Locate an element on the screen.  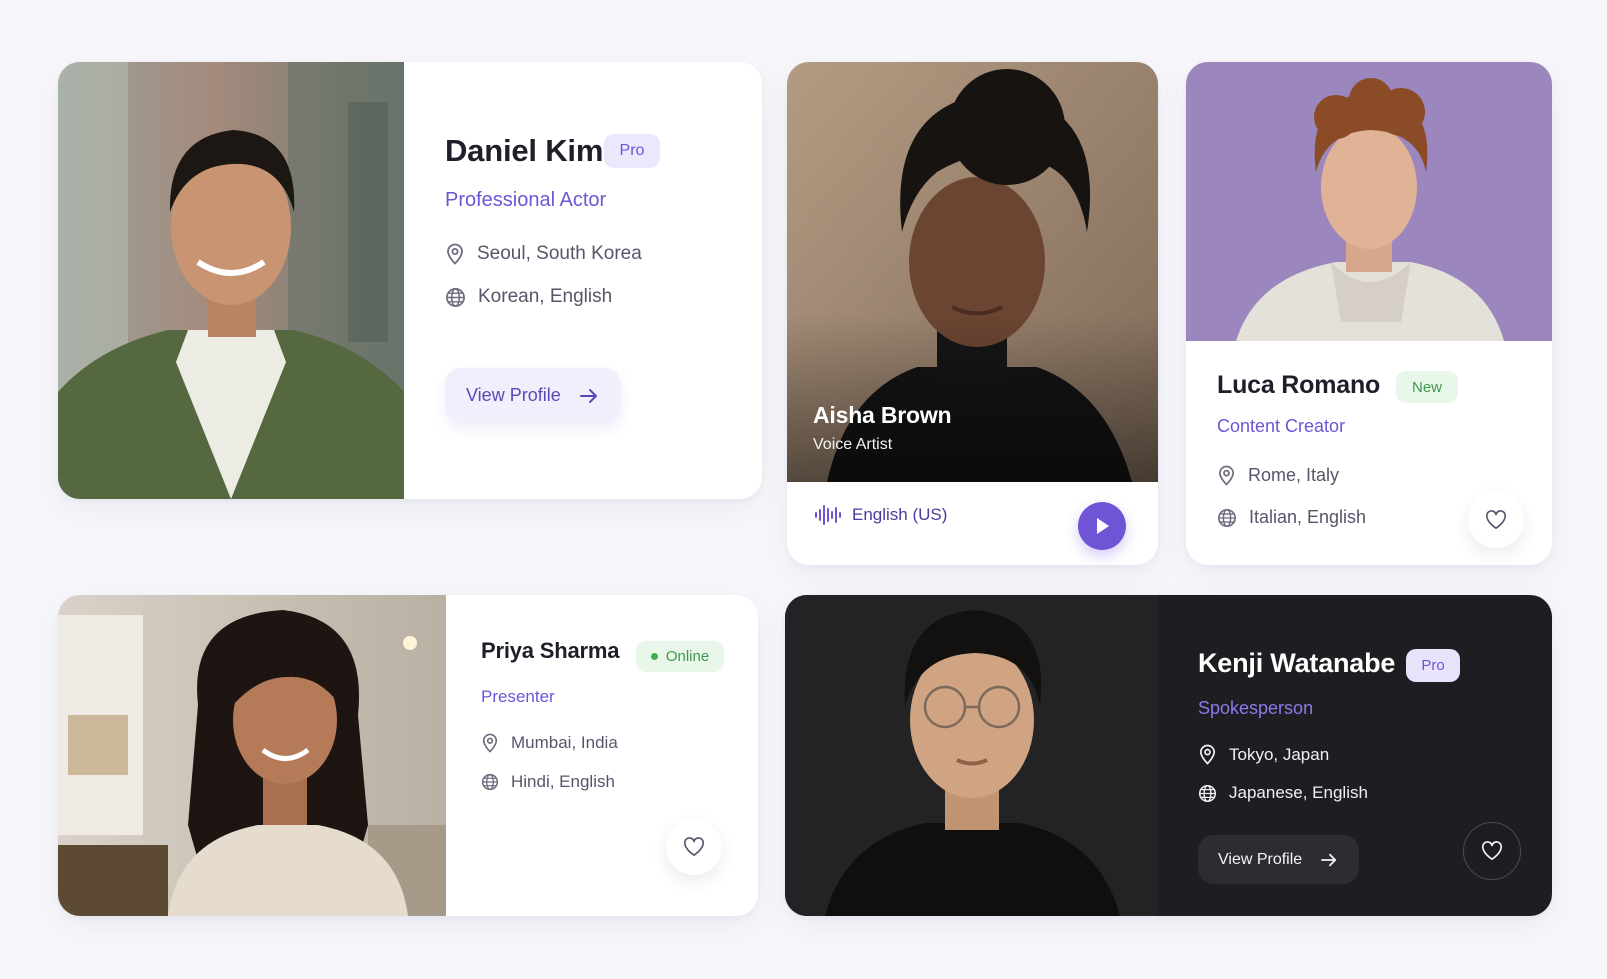
play-icon is located at coordinates (1103, 526).